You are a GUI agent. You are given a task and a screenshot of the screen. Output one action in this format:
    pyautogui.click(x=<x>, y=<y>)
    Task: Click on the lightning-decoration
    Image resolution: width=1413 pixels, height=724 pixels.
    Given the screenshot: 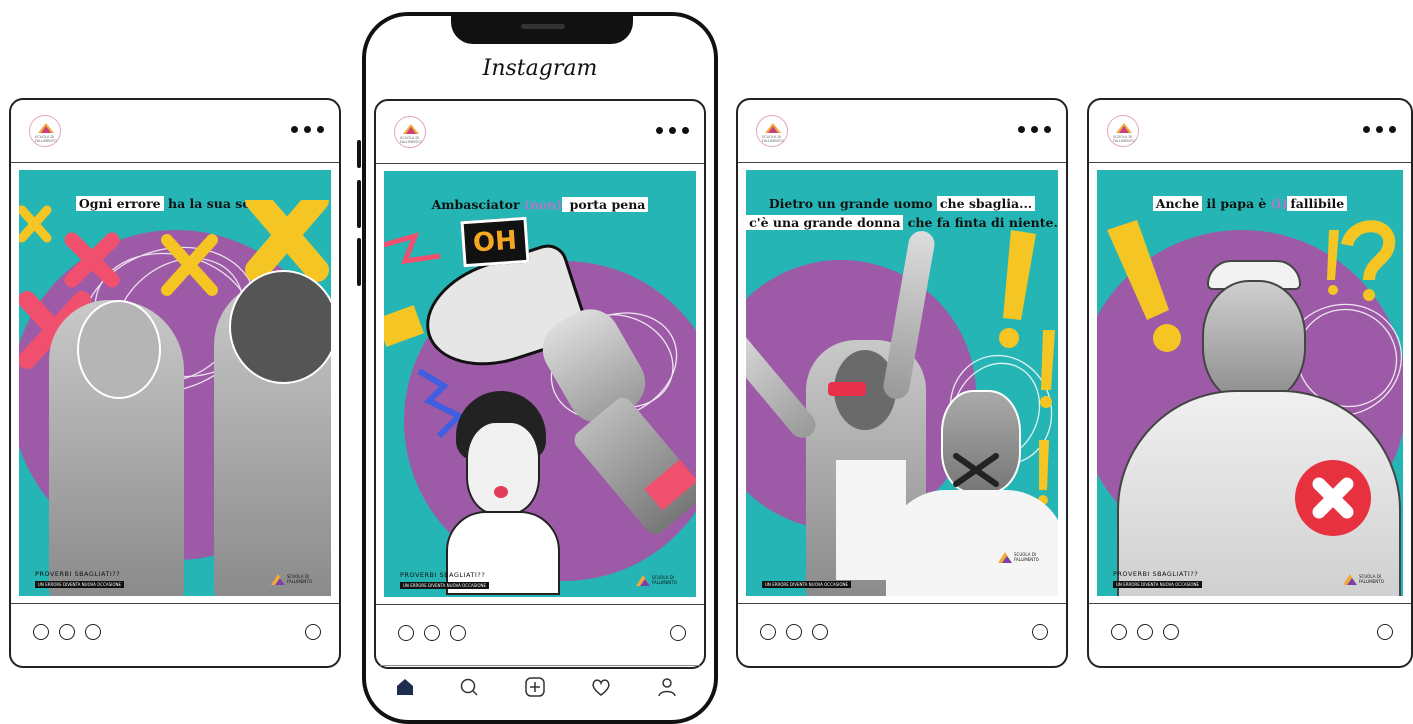 What is the action you would take?
    pyautogui.click(x=412, y=289)
    